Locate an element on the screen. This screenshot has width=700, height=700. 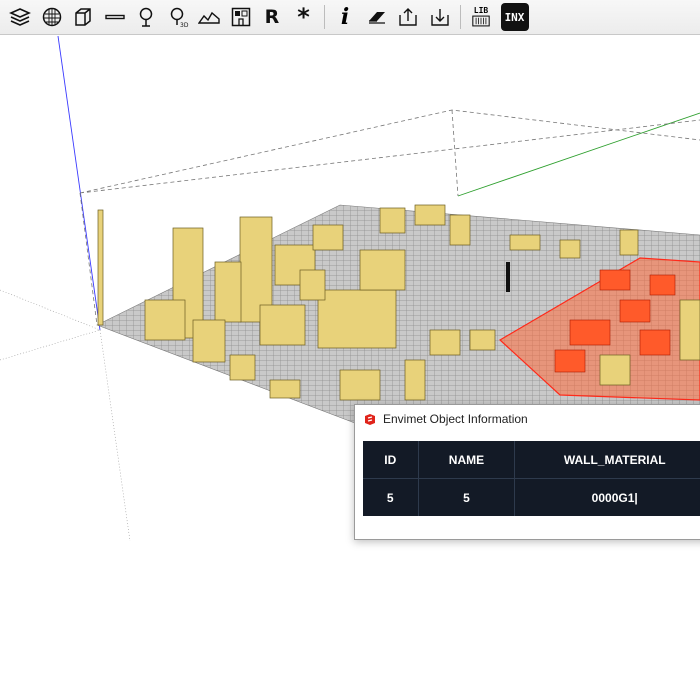
info-icon: i is located at coordinates (345, 17).